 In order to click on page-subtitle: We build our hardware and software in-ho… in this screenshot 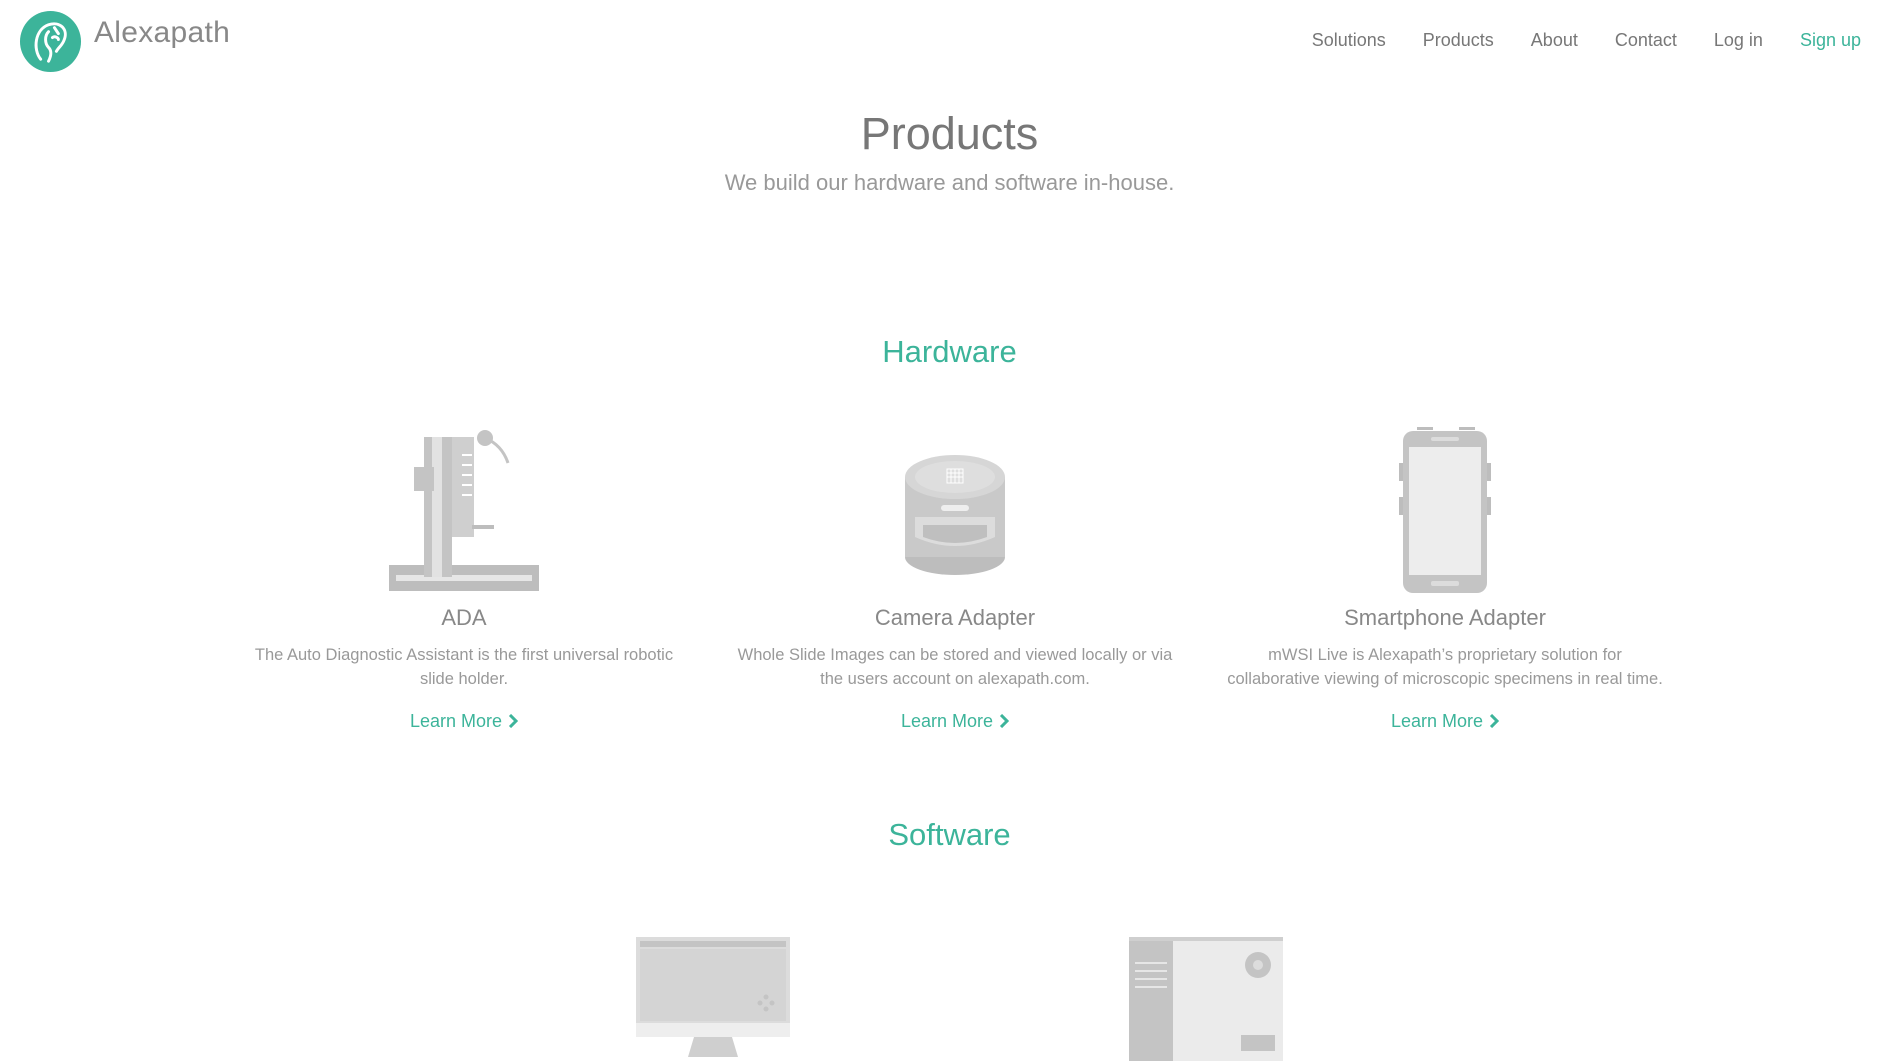, I will do `click(949, 182)`.